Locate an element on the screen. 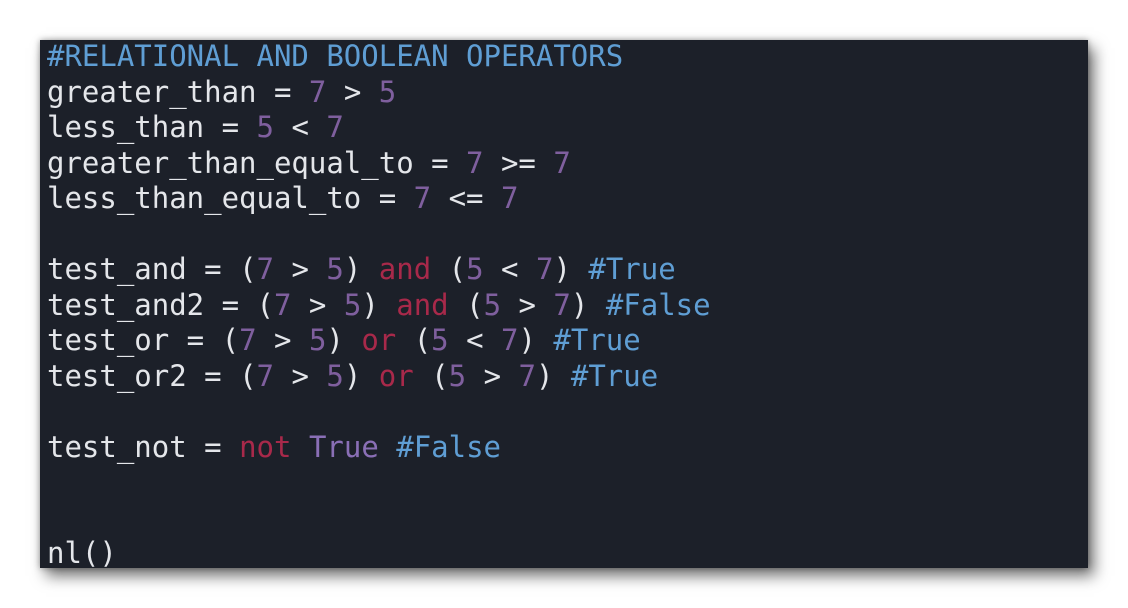 The height and width of the screenshot is (608, 1128). token-ident: less_than is located at coordinates (126, 127).